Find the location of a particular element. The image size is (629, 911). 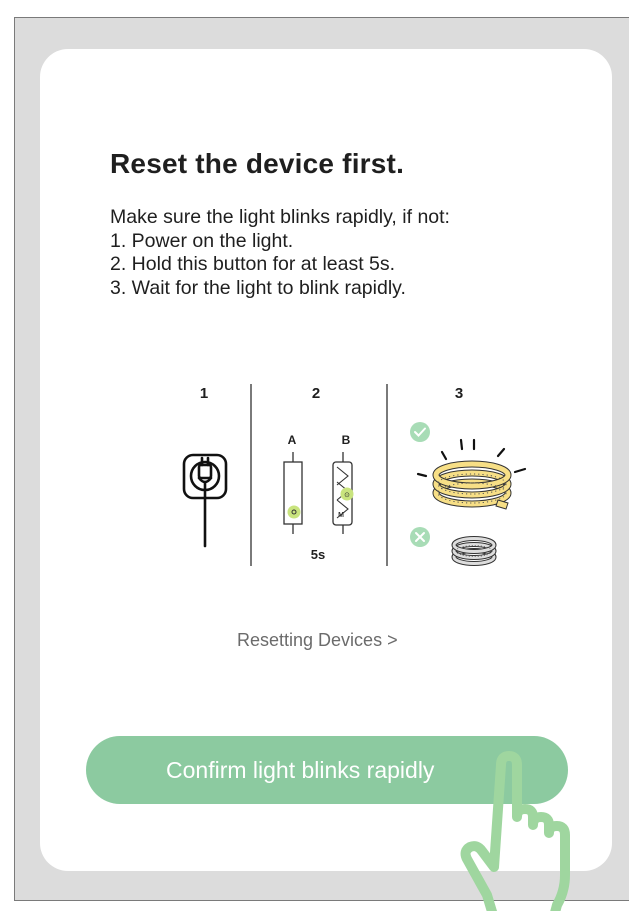

m-button-label: M is located at coordinates (341, 515).